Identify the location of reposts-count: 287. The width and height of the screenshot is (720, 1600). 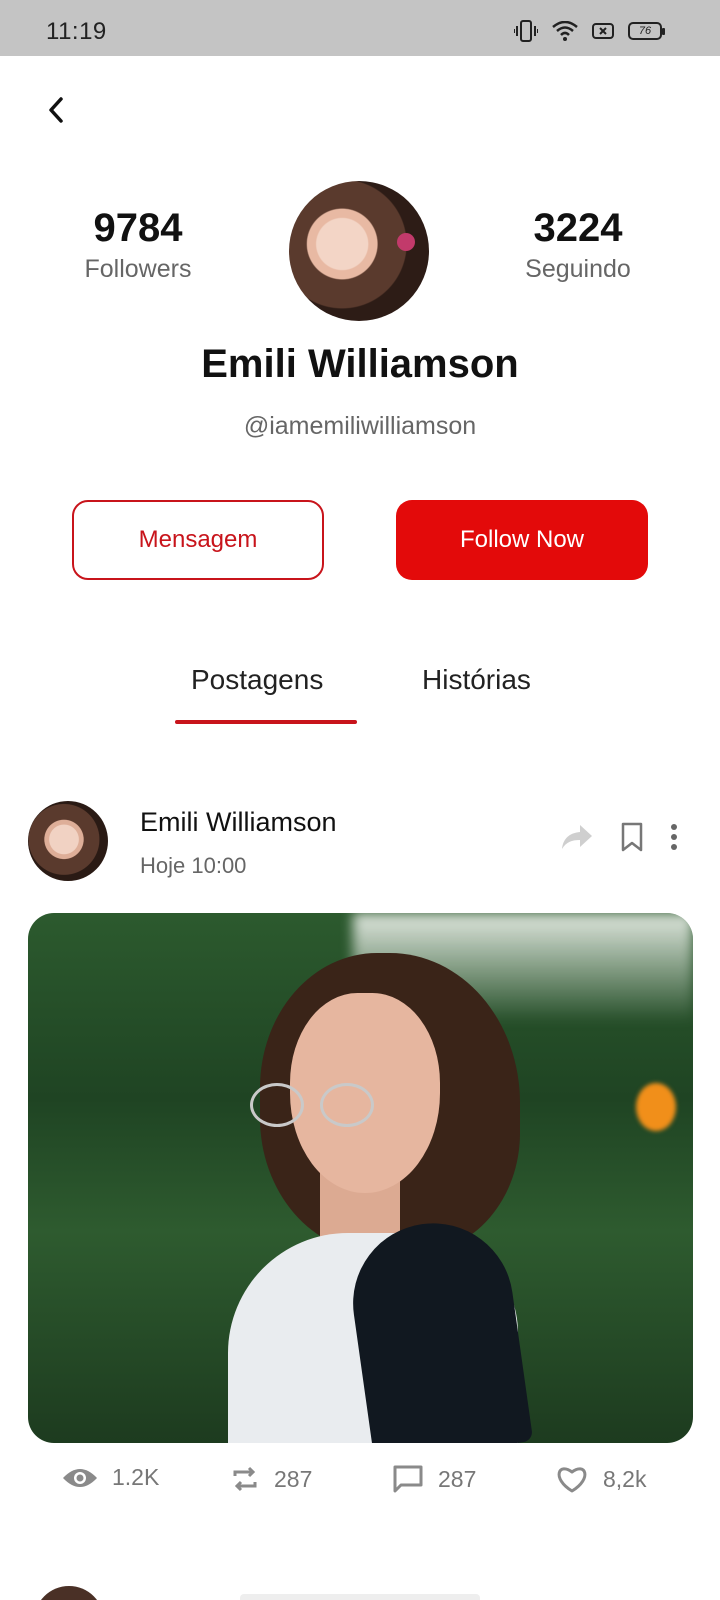
(293, 1478).